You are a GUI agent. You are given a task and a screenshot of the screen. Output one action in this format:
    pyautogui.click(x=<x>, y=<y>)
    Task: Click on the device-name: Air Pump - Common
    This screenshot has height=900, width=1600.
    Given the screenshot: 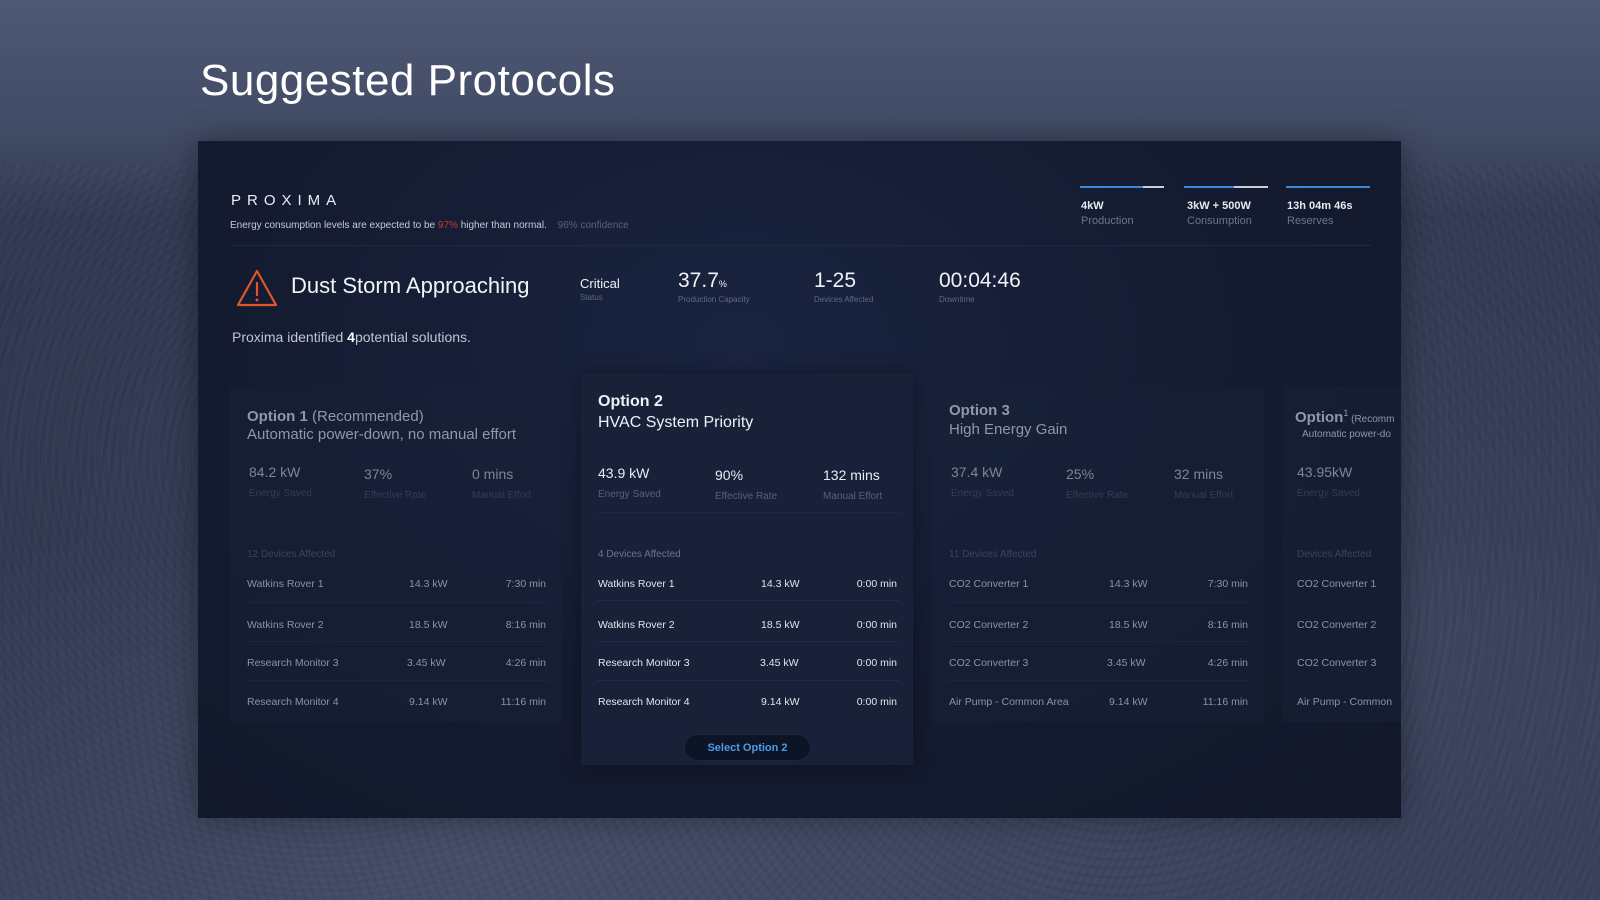 What is the action you would take?
    pyautogui.click(x=1345, y=702)
    